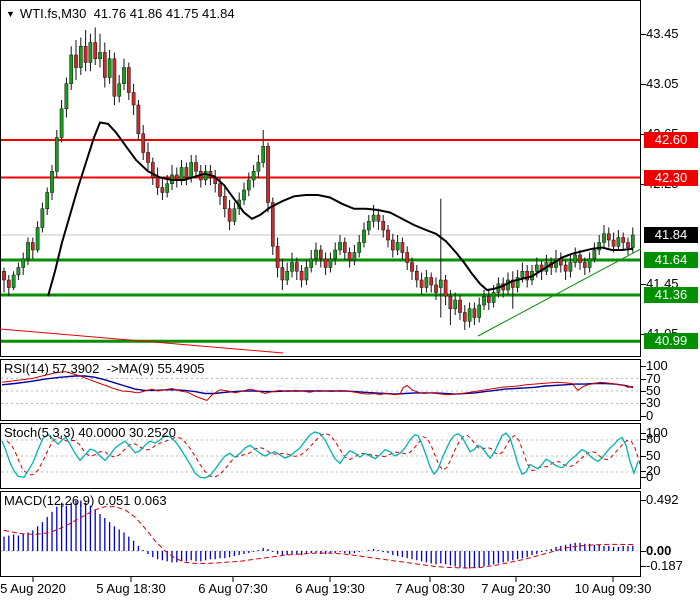 This screenshot has height=600, width=700. I want to click on price-badge: 42.30, so click(671, 177).